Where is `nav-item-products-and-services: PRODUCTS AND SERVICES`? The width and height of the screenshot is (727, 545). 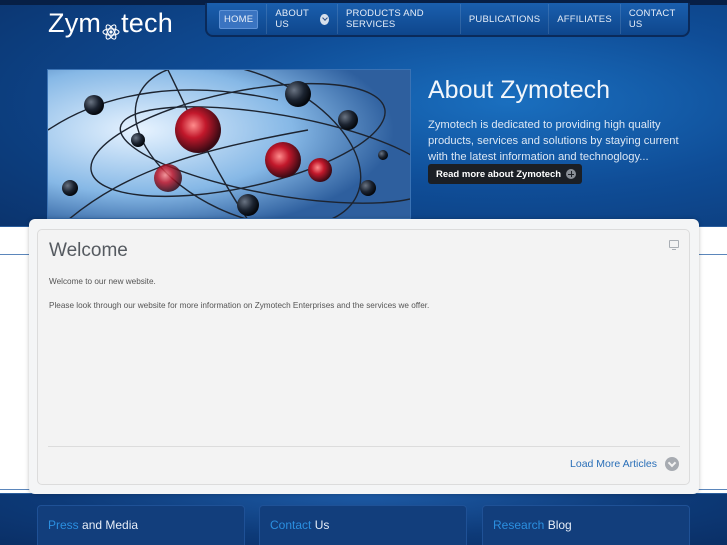 nav-item-products-and-services: PRODUCTS AND SERVICES is located at coordinates (399, 19).